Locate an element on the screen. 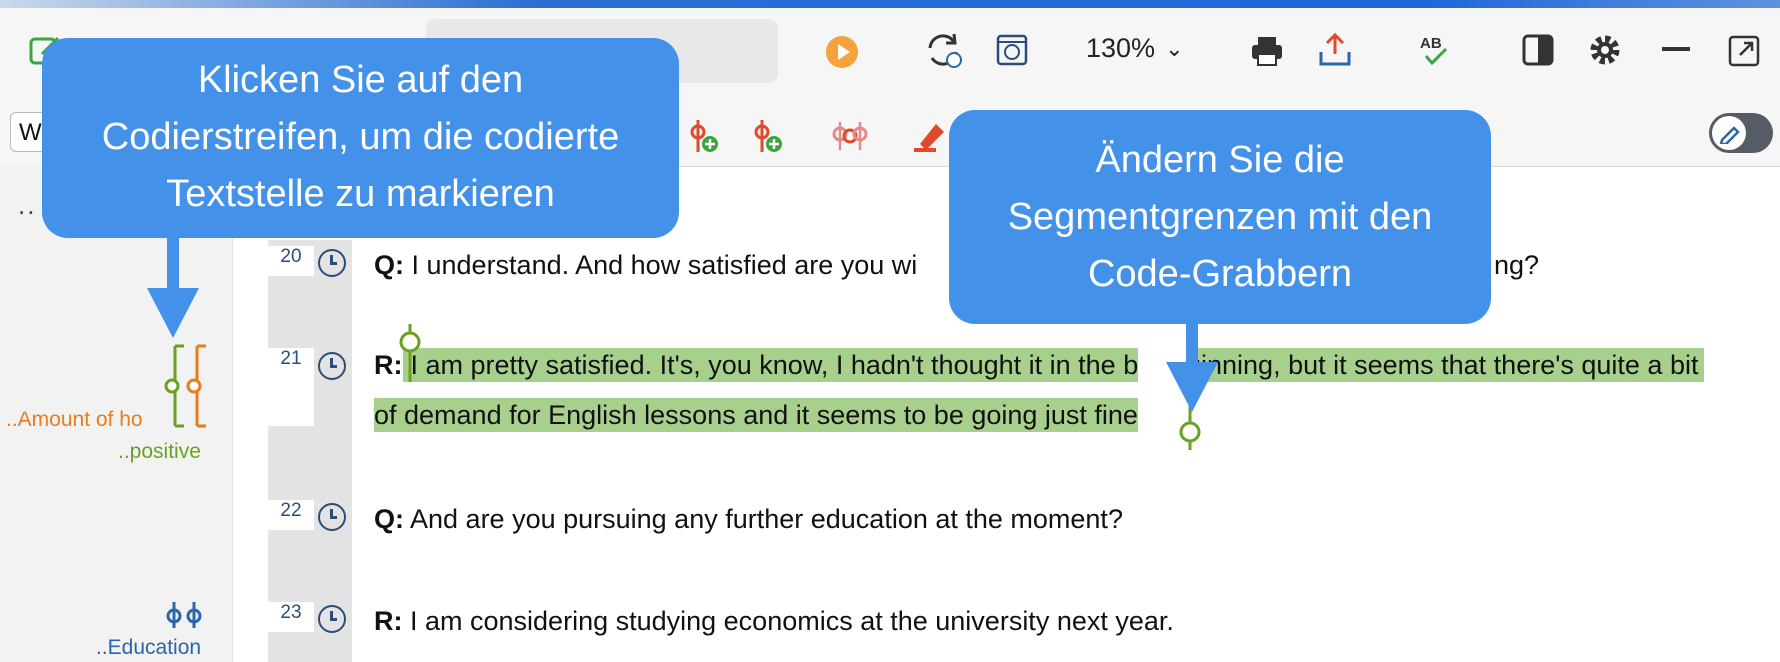  code-label-education: ..Education is located at coordinates (148, 648).